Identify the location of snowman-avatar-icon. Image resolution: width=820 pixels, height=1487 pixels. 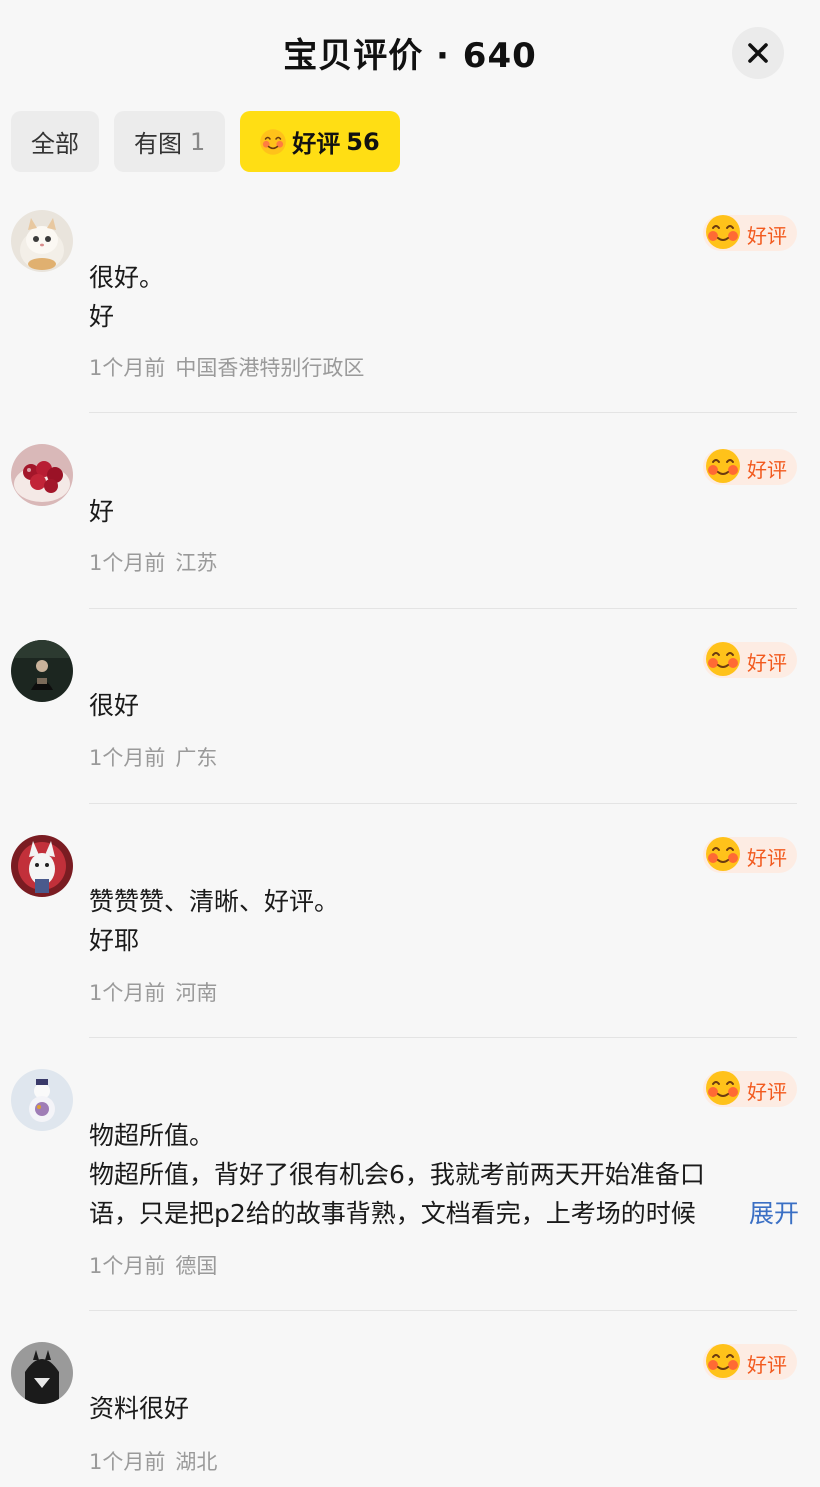
(42, 1100).